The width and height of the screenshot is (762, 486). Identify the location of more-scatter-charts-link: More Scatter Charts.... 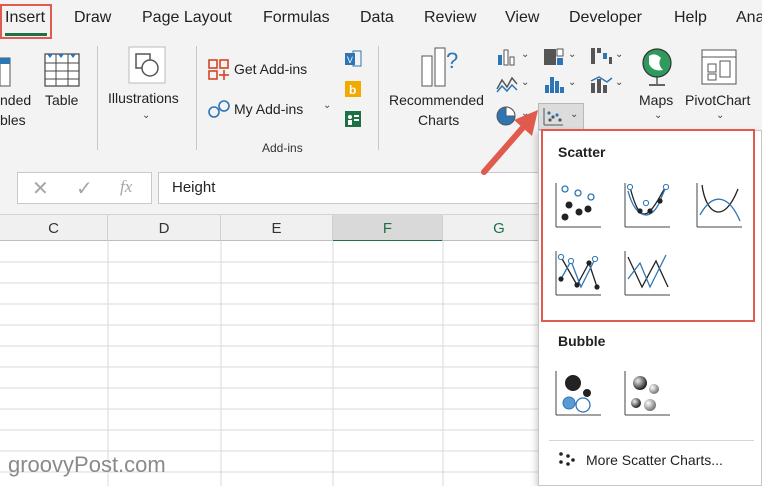
(654, 460).